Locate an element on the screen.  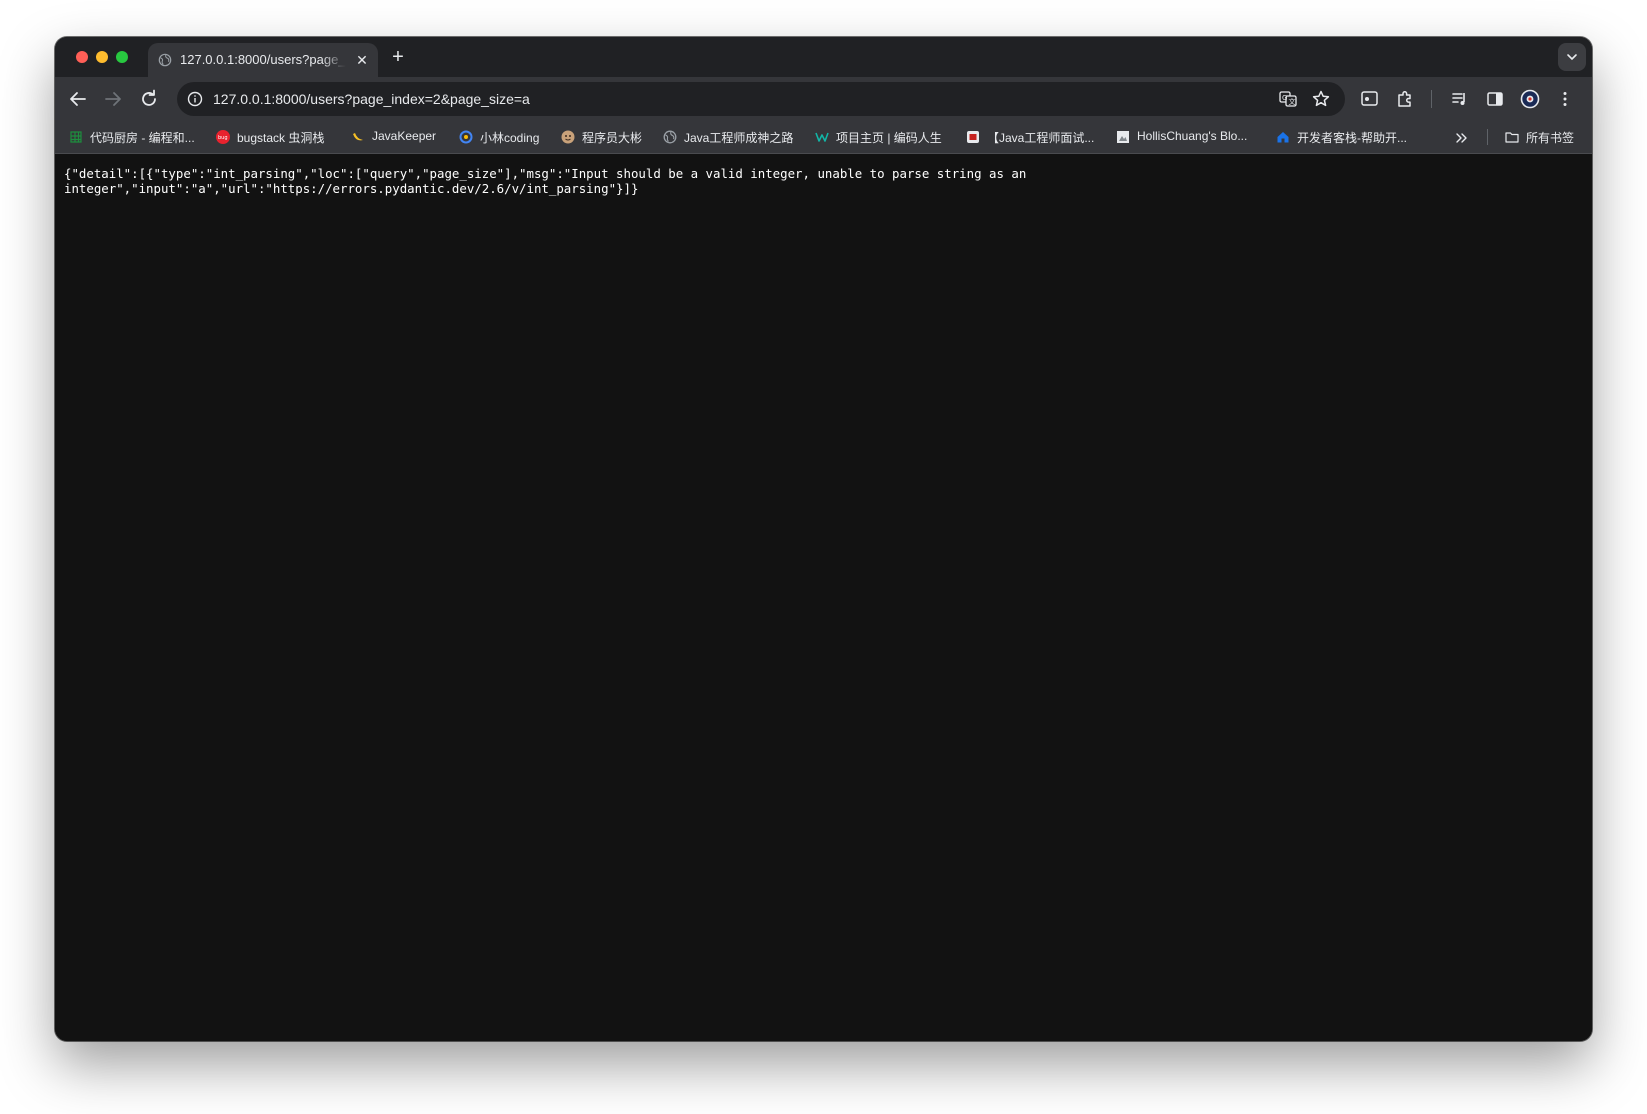
svg-text: bug is located at coordinates (223, 138).